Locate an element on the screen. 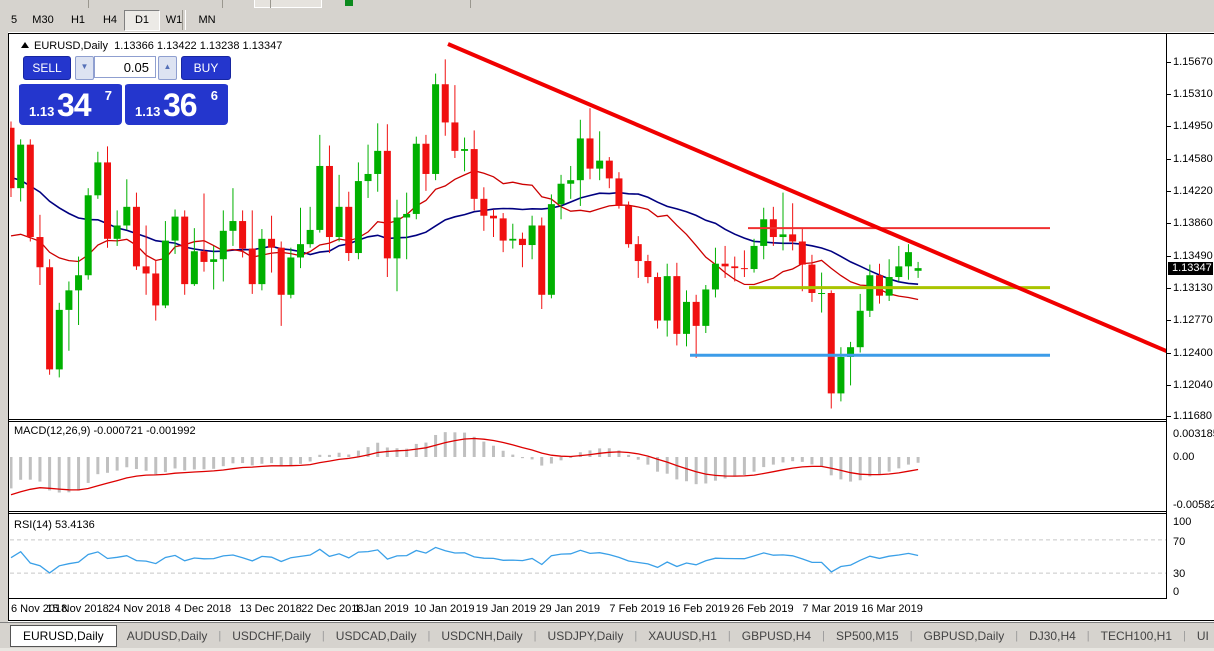  chart-tab-tech100-h1: TECH100,H1 is located at coordinates (1136, 636).